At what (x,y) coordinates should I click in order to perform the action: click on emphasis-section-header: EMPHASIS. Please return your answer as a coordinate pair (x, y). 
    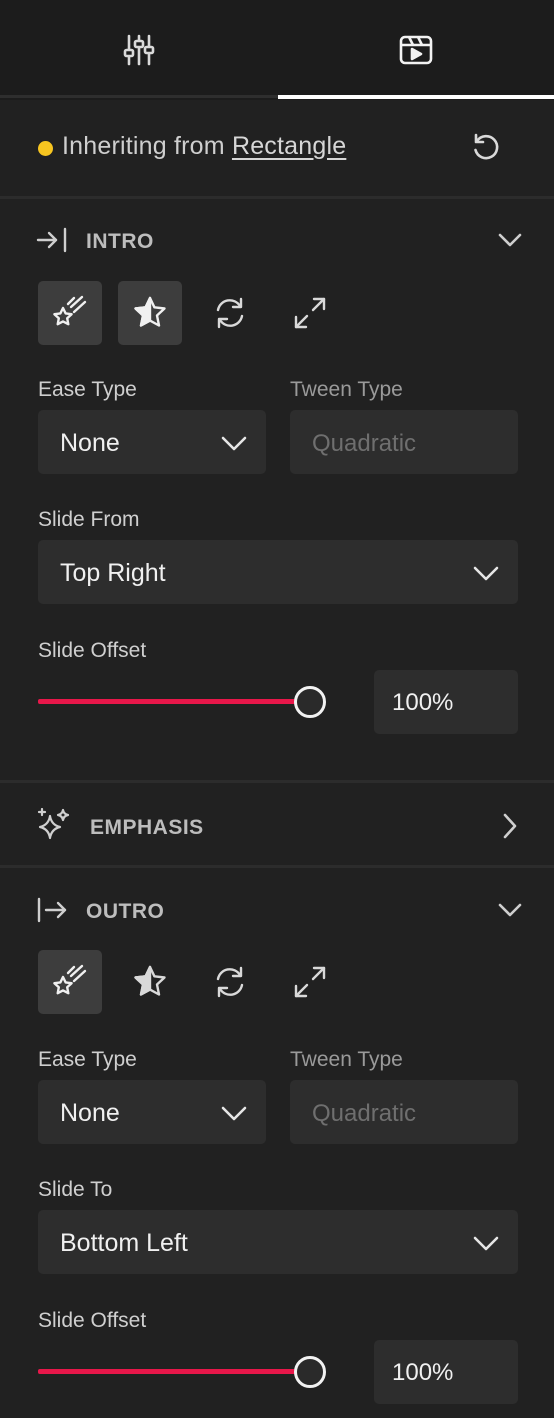
    Looking at the image, I should click on (277, 826).